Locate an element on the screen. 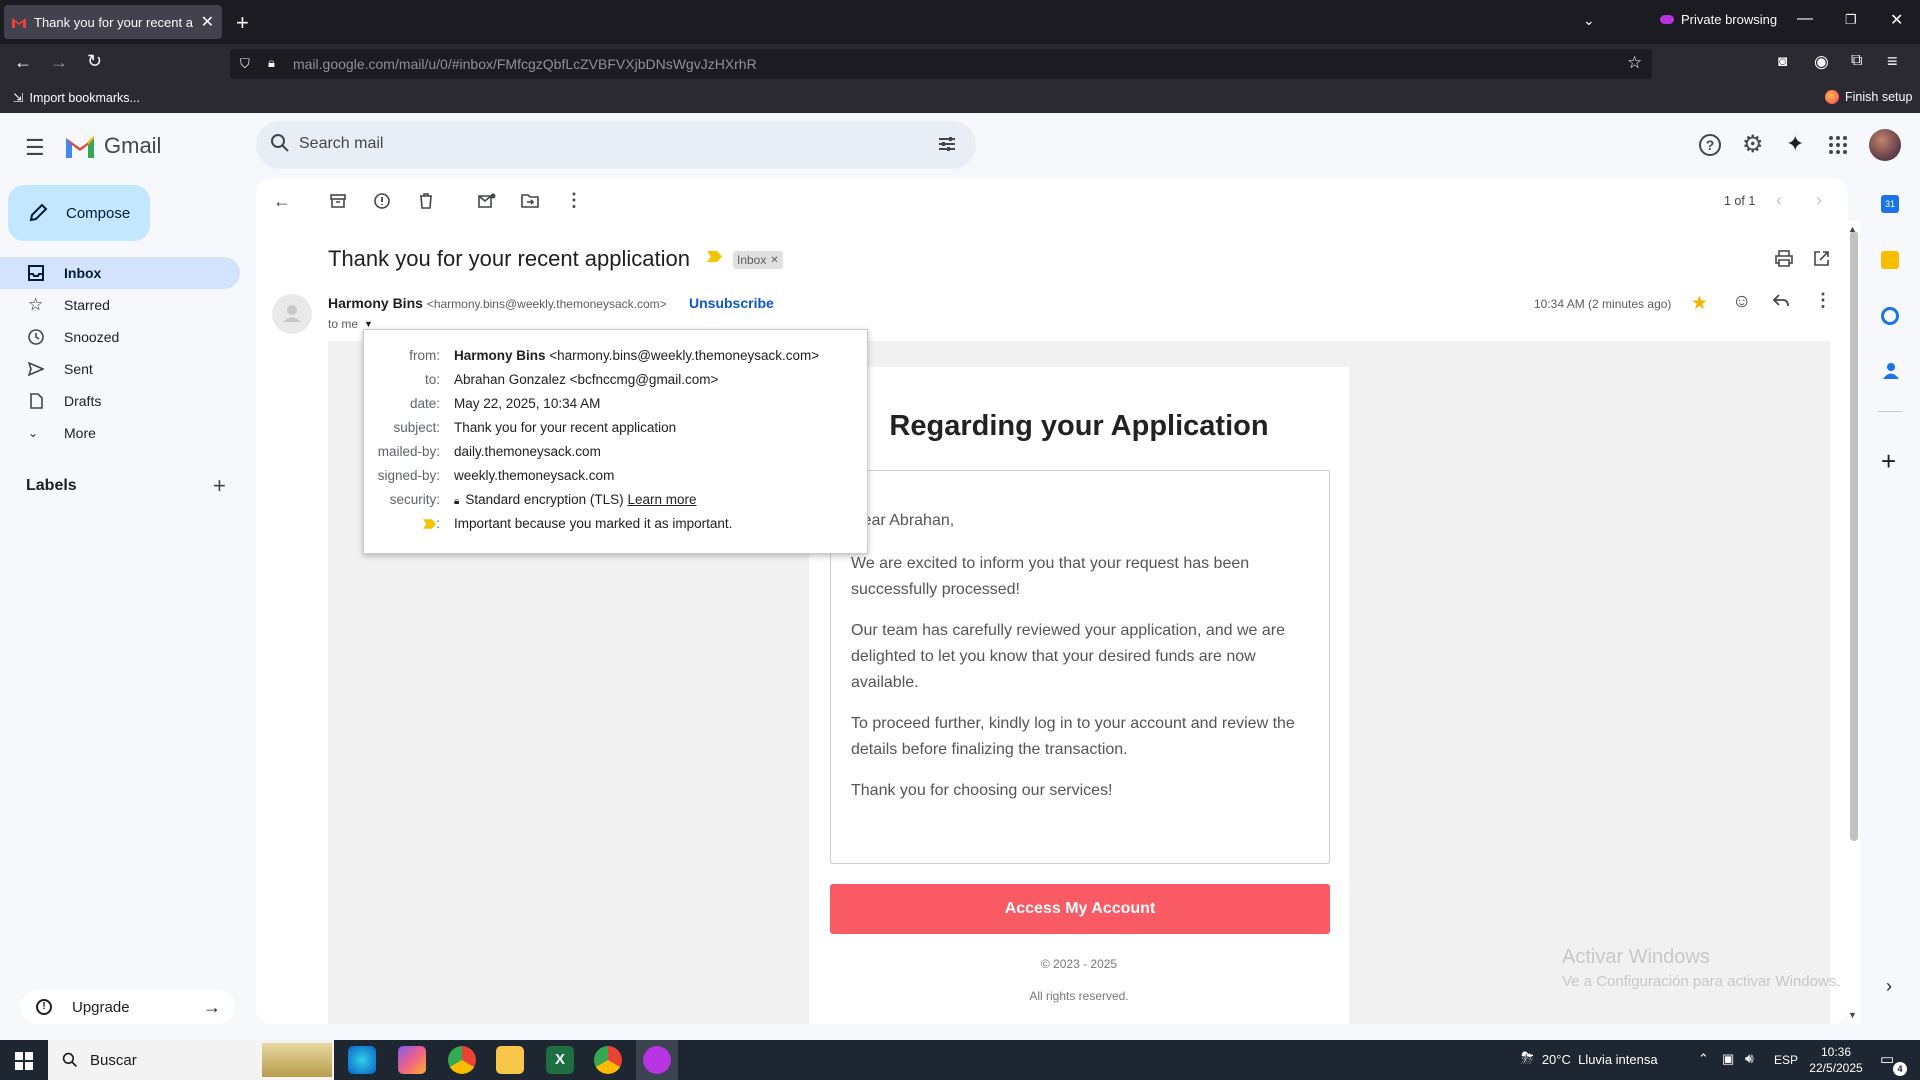 This screenshot has height=1080, width=1920. delete-icon is located at coordinates (426, 201).